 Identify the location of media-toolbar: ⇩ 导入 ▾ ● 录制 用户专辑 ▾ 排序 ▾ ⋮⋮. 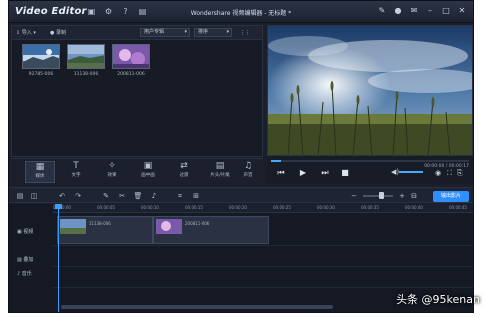
(137, 33).